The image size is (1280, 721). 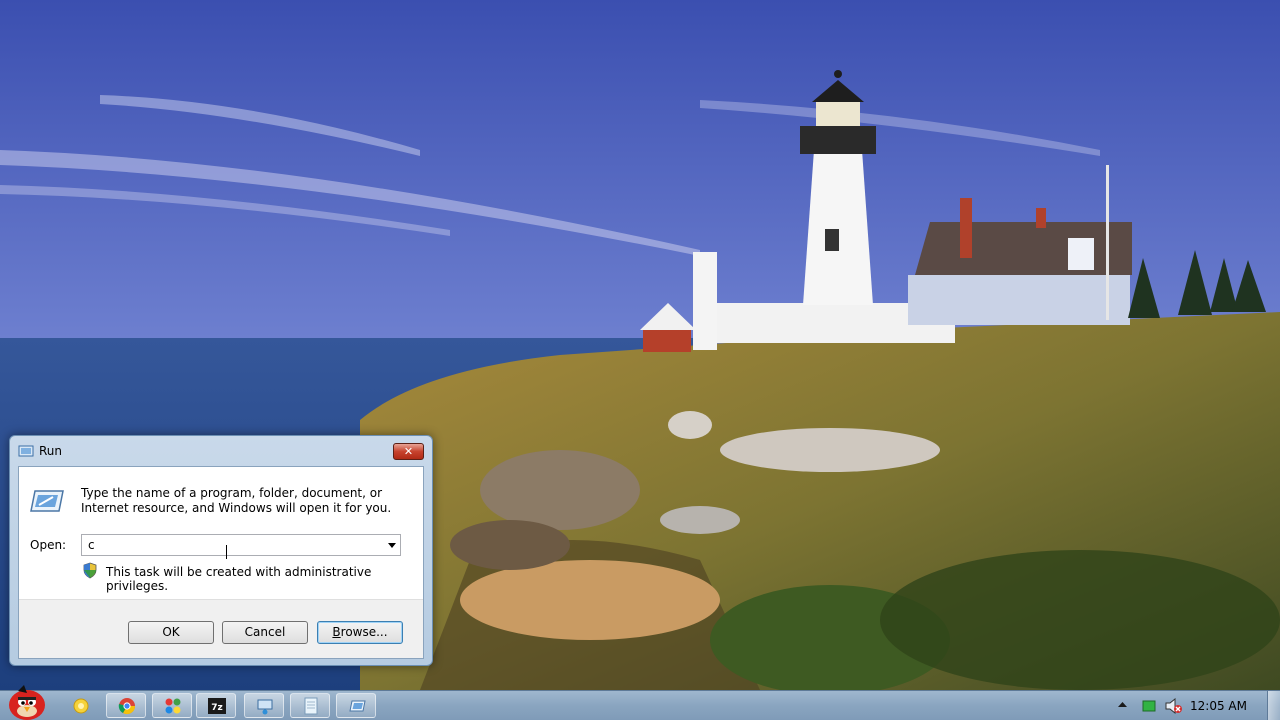 I want to click on taskbar-app-grid, so click(x=172, y=705).